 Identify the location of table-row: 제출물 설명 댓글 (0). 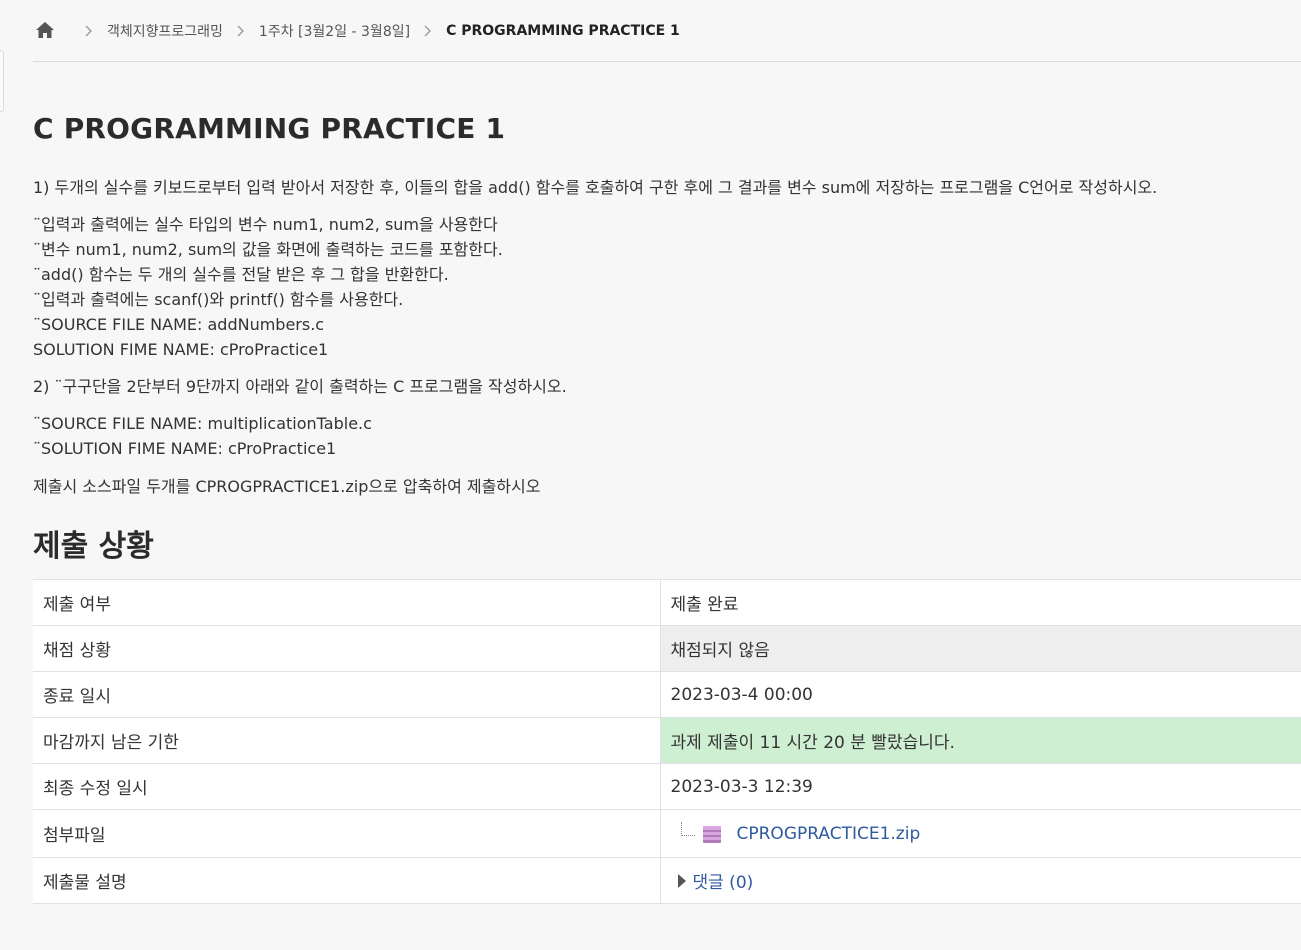
(667, 880).